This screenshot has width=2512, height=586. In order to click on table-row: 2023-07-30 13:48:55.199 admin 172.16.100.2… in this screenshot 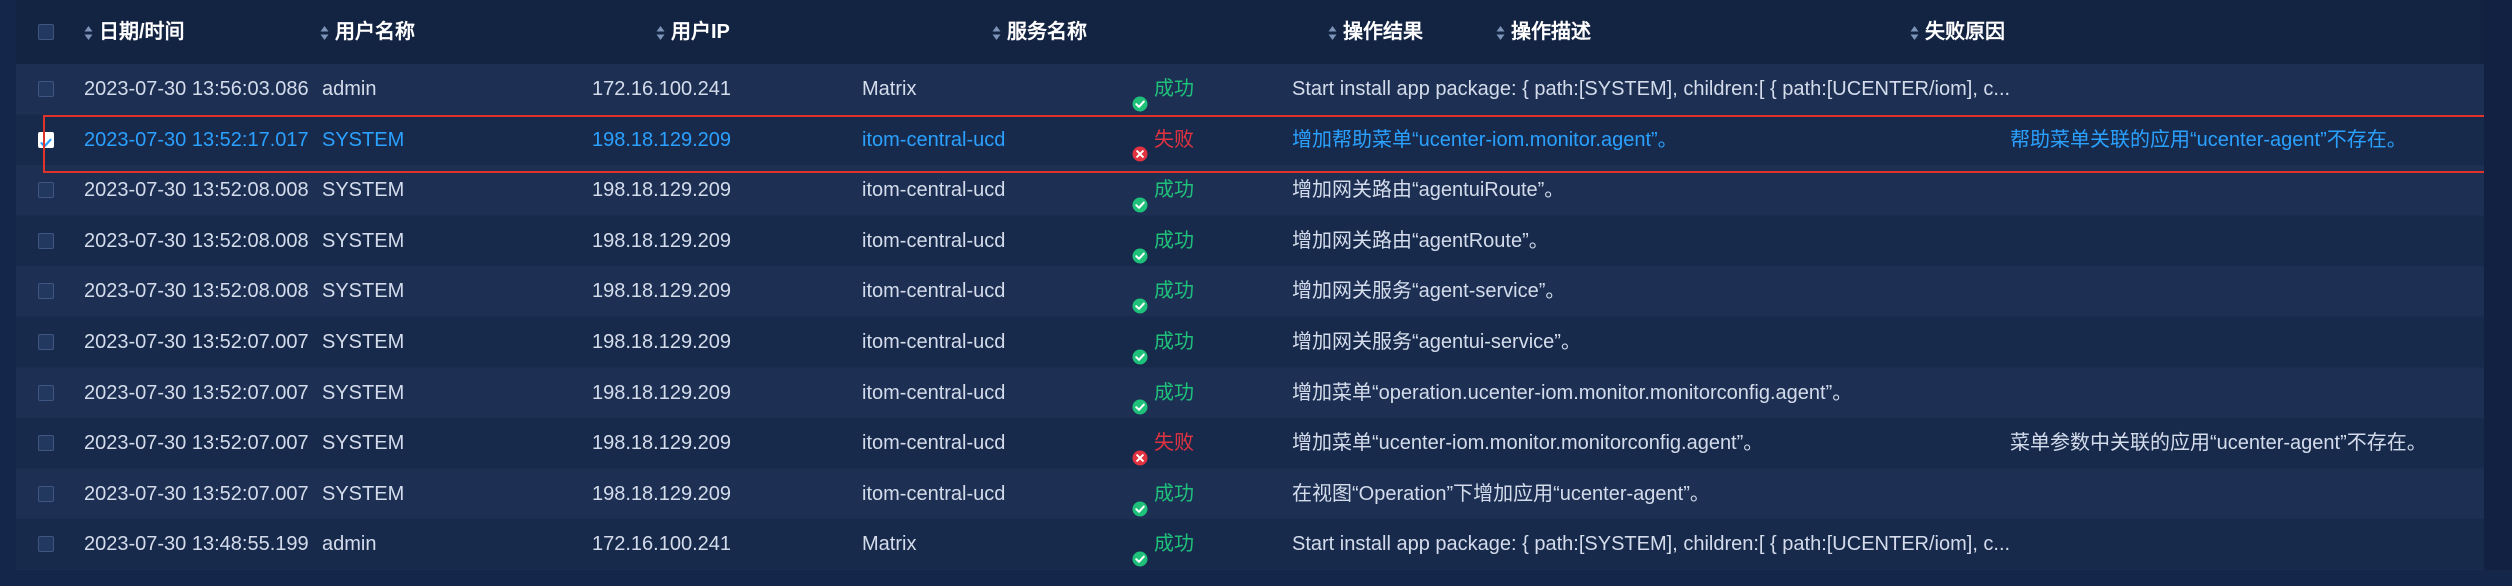, I will do `click(1250, 544)`.